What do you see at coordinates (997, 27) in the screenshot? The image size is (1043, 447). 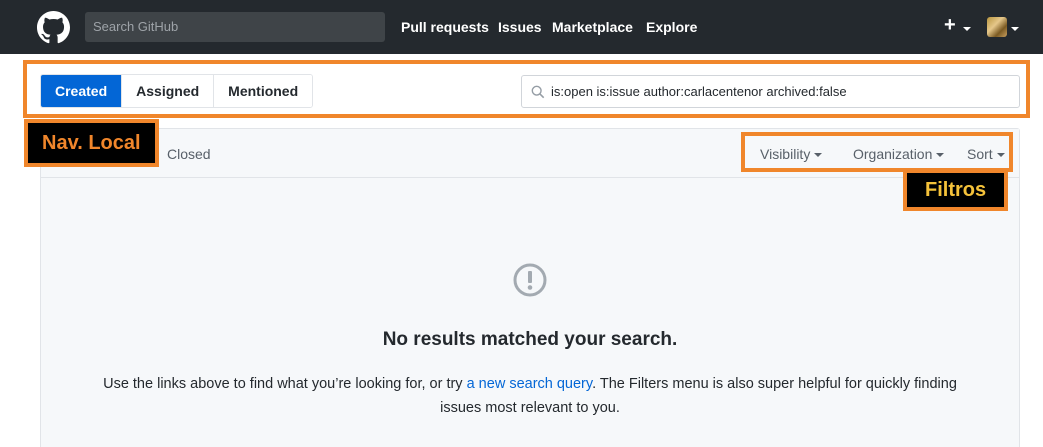 I see `avatar` at bounding box center [997, 27].